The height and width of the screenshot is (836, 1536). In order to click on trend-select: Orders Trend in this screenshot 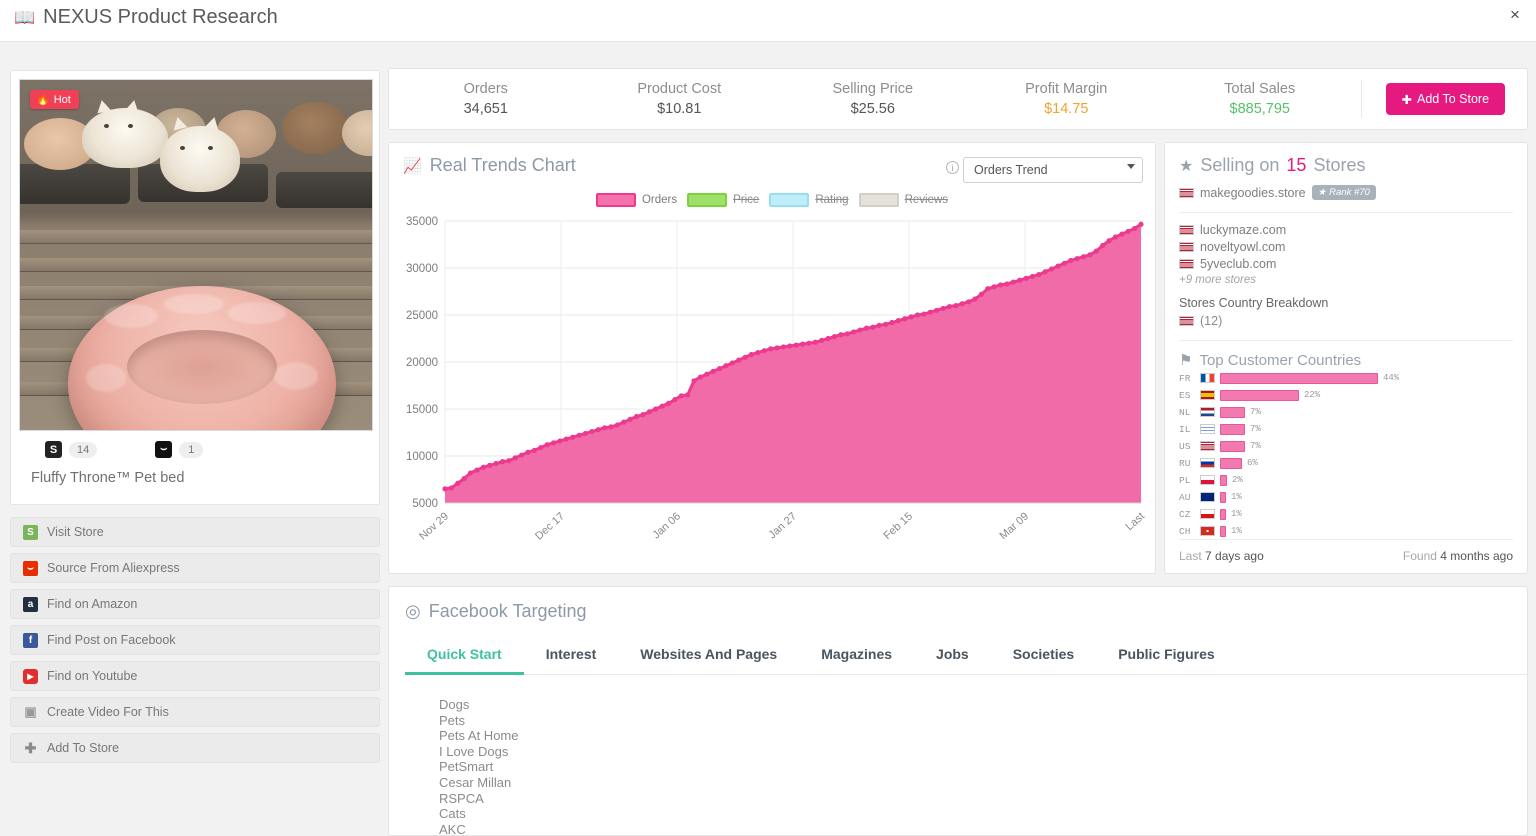, I will do `click(1053, 170)`.